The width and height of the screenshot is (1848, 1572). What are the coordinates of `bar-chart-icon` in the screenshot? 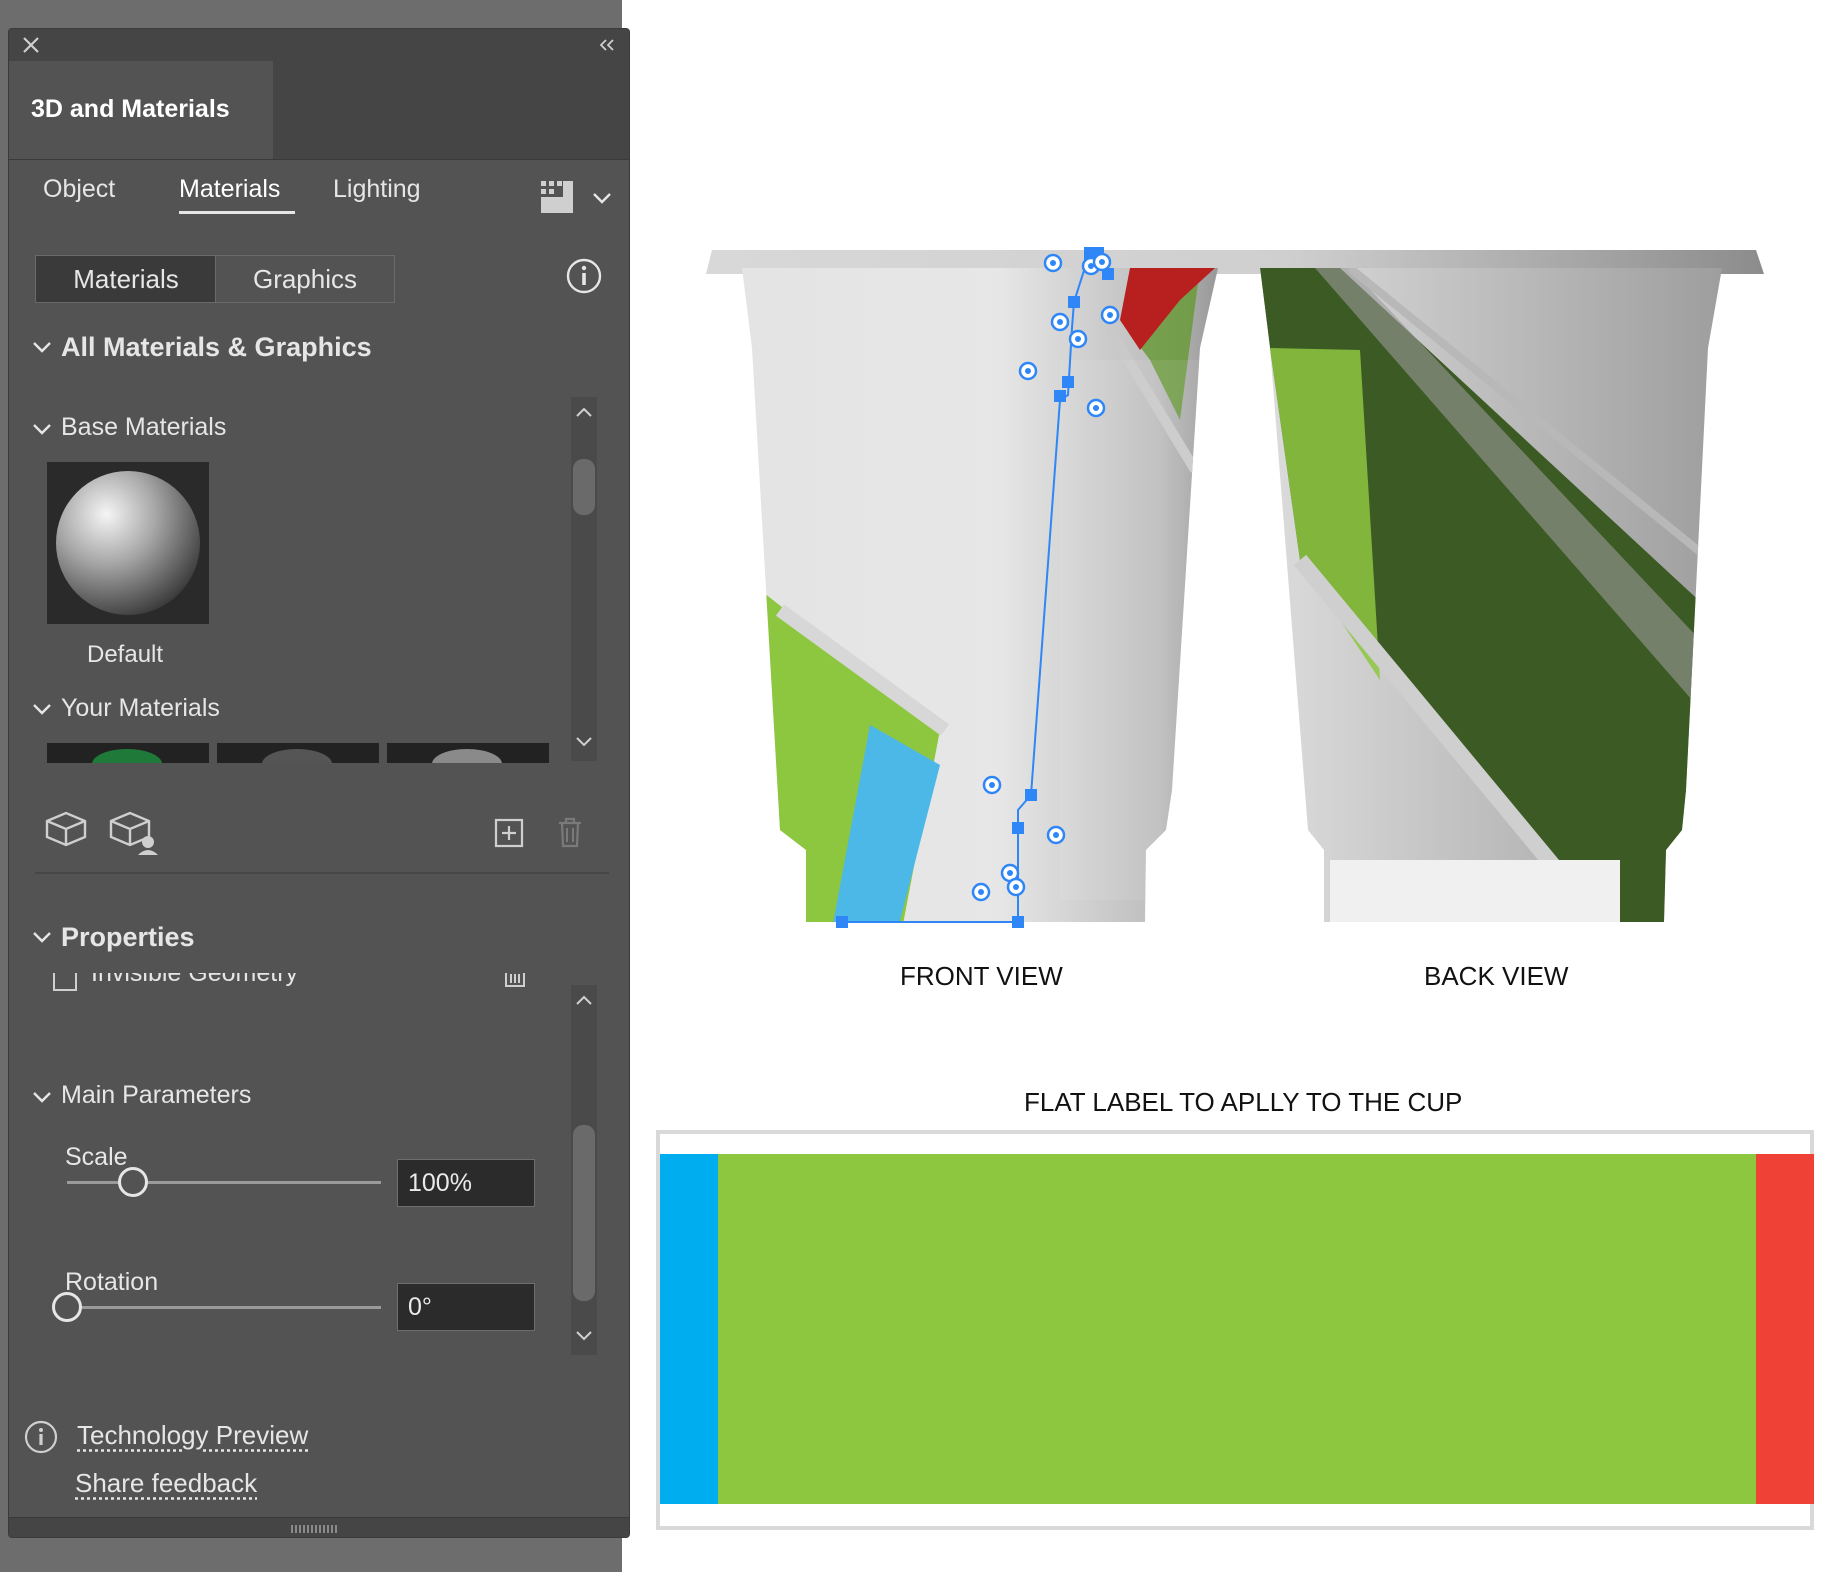 It's located at (515, 982).